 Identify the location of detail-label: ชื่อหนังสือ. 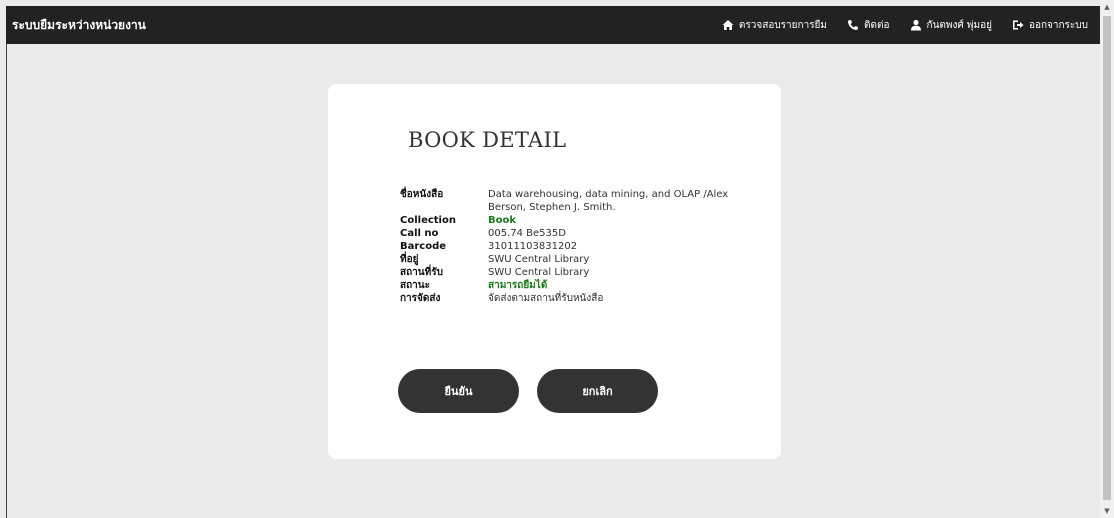
(422, 194).